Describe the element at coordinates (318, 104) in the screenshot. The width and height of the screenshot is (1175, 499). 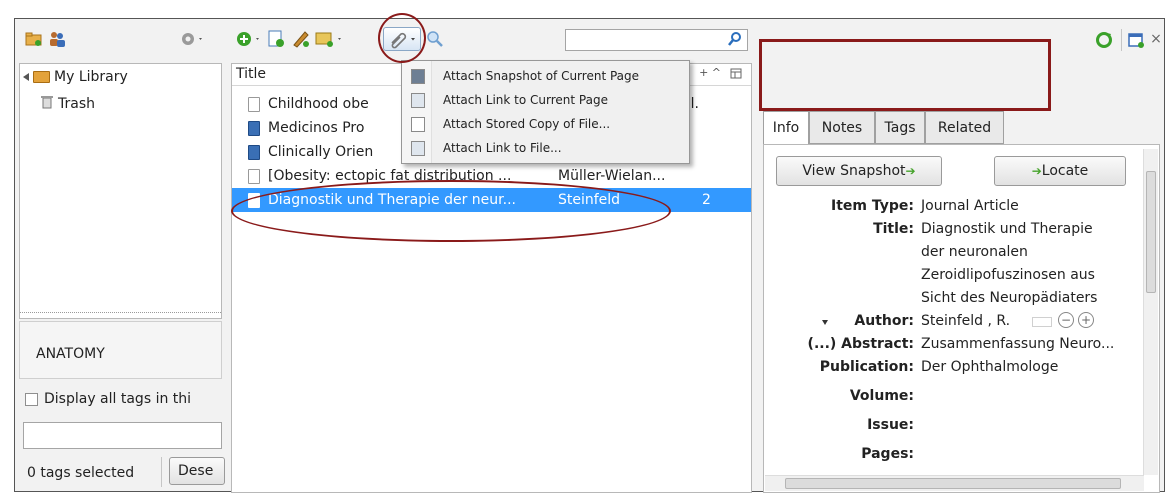
I see `item-title: Childhood obe` at that location.